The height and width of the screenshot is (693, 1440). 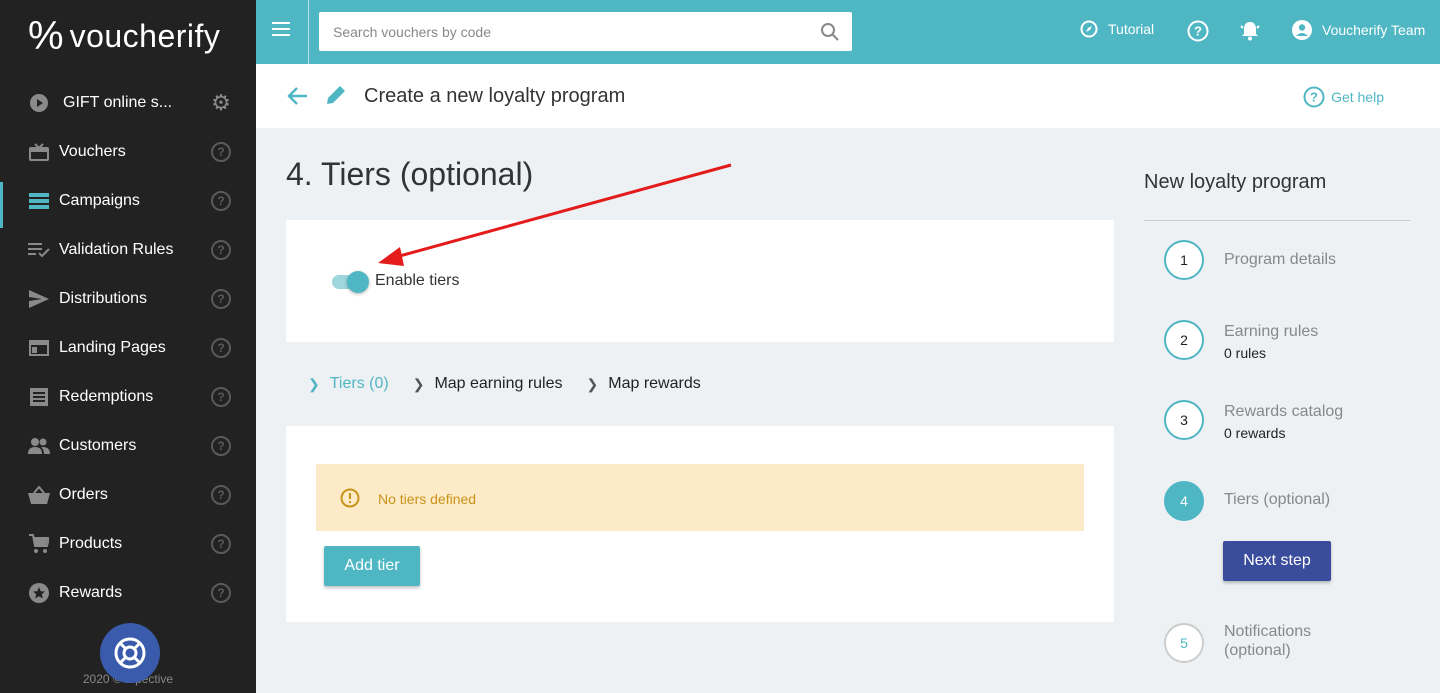 What do you see at coordinates (700, 497) in the screenshot?
I see `no-tiers-alert: No tiers defined` at bounding box center [700, 497].